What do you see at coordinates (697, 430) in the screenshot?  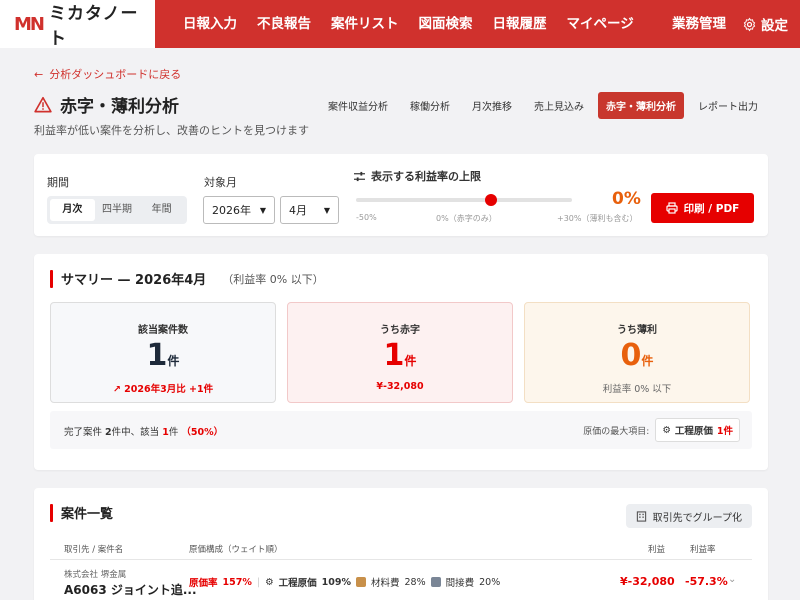 I see `max-cost-chip: ⚙ 工程原価 1件` at bounding box center [697, 430].